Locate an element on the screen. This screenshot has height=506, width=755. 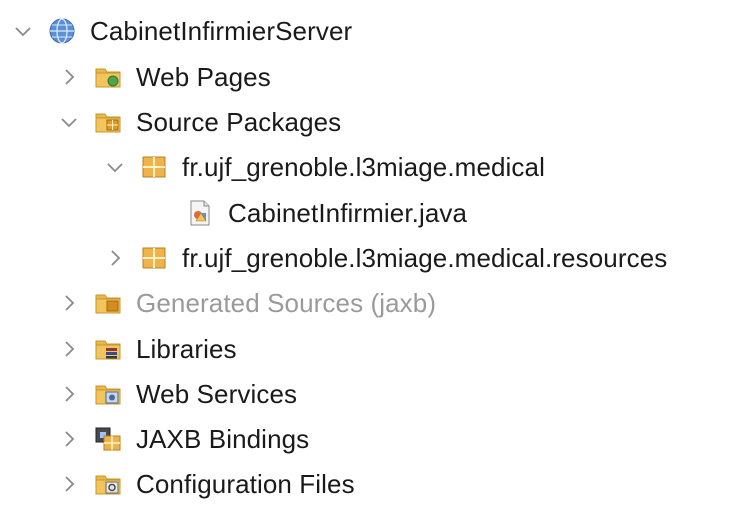
tree-node-package-medical: fr.ujf_grenoble.l3miage.medical is located at coordinates (324, 167).